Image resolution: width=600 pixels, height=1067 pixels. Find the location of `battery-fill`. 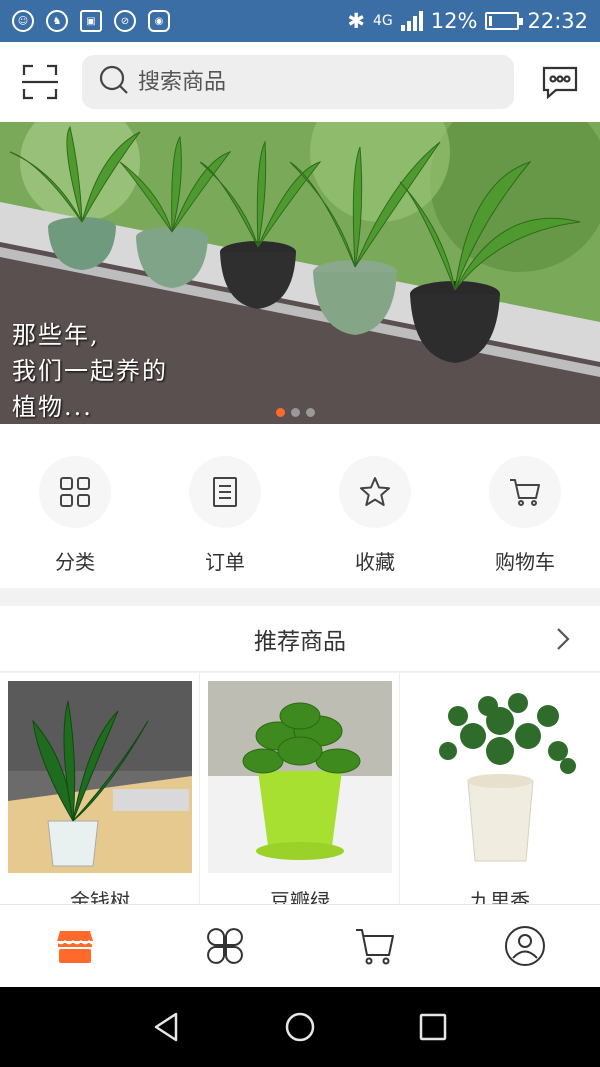

battery-fill is located at coordinates (491, 21).